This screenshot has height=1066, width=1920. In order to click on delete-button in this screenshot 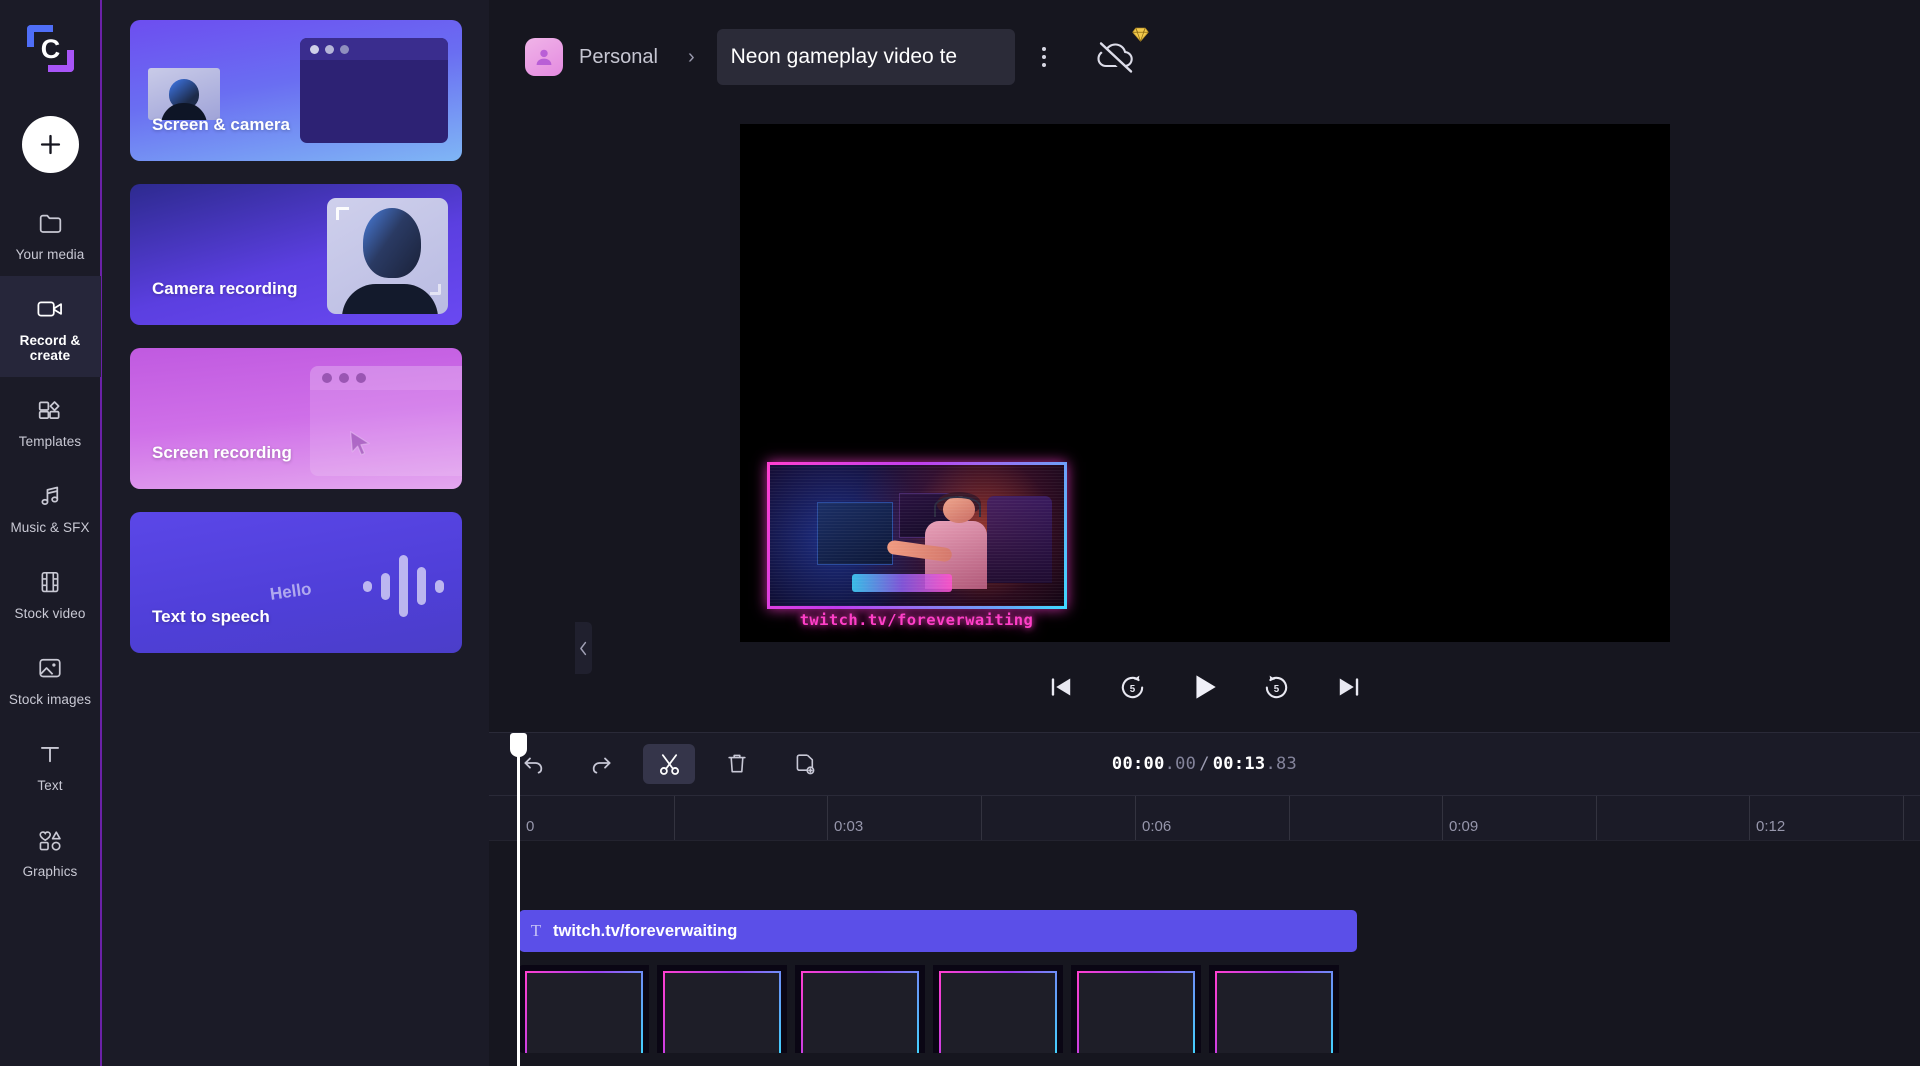, I will do `click(737, 764)`.